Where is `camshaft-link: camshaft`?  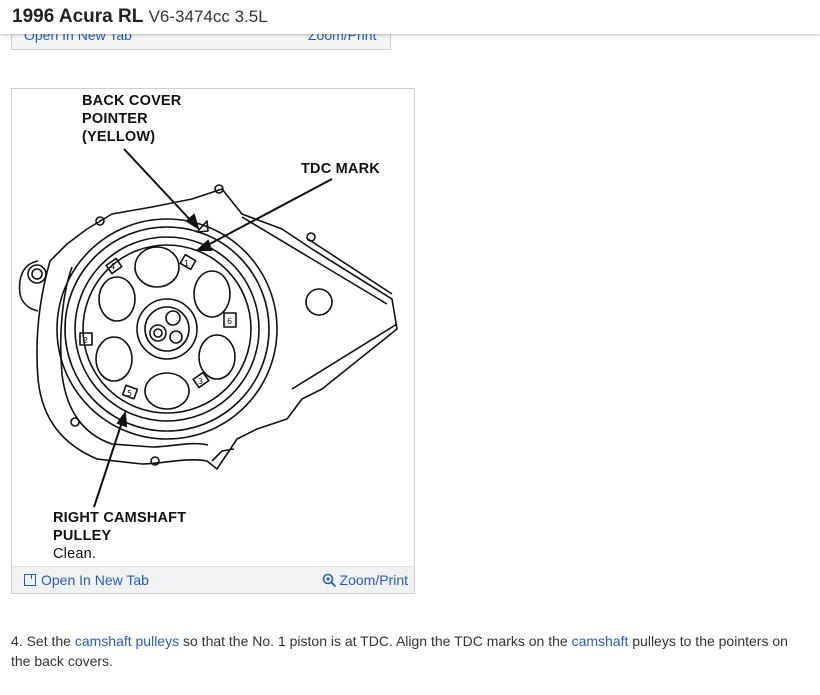 camshaft-link: camshaft is located at coordinates (600, 641).